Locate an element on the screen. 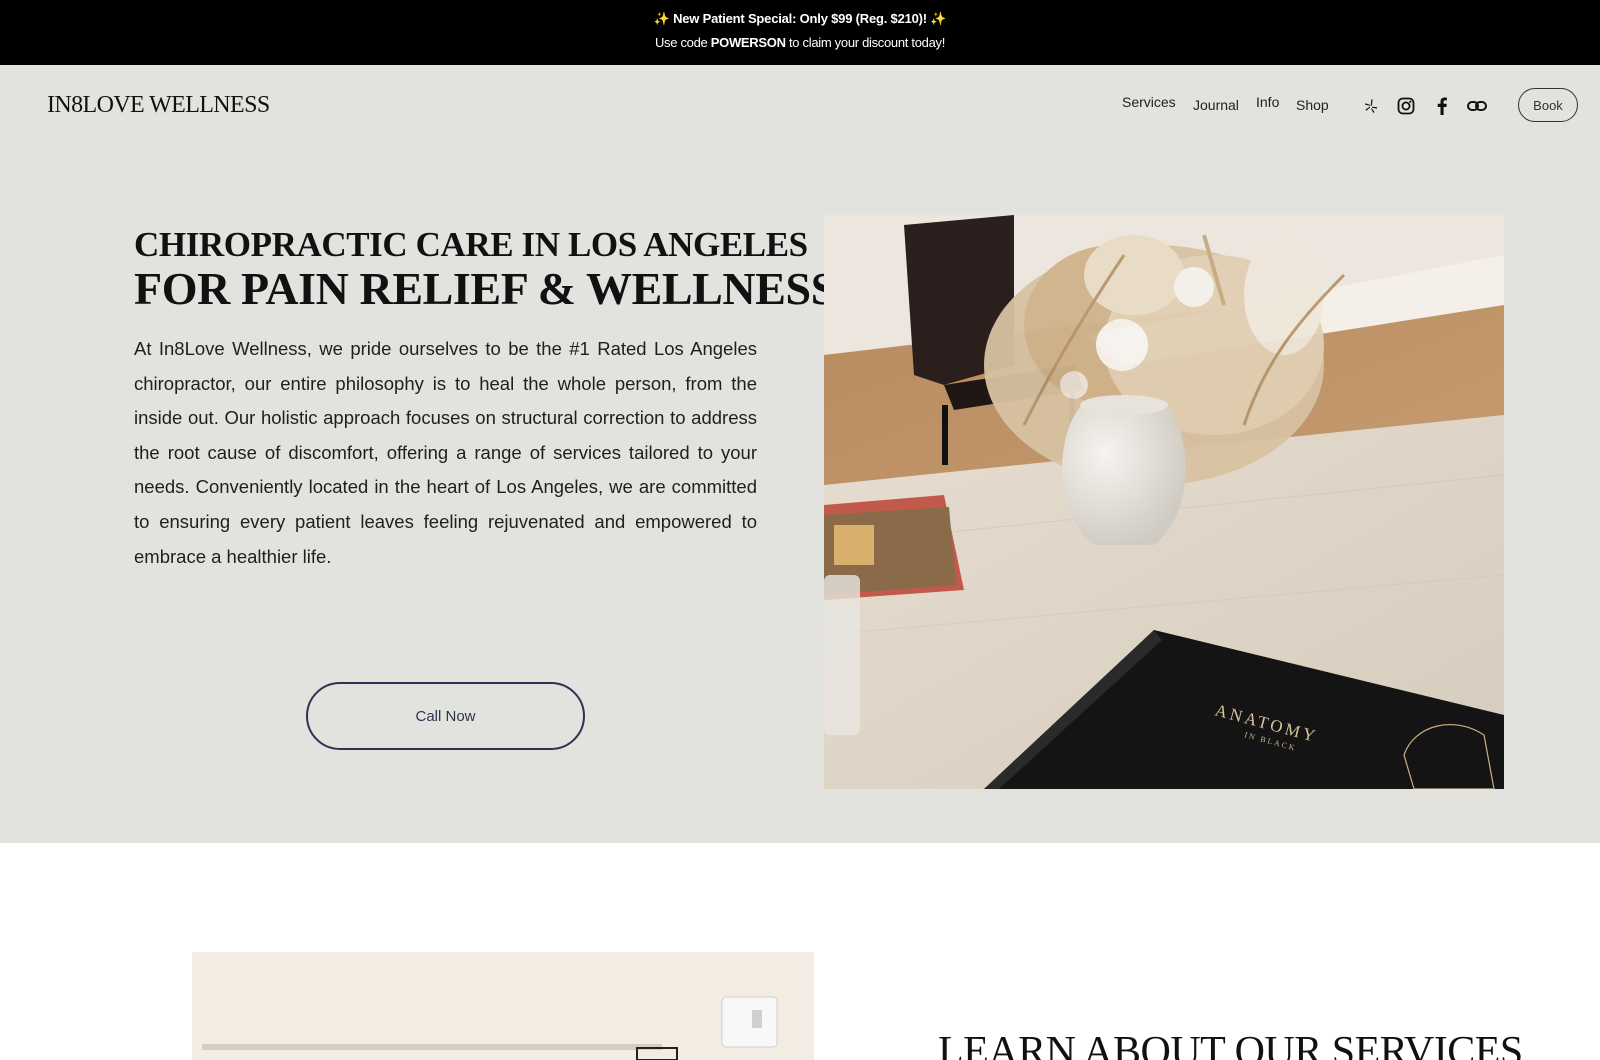 The width and height of the screenshot is (1600, 1060). site-logo: IN8LOVE WELLNESS is located at coordinates (158, 105).